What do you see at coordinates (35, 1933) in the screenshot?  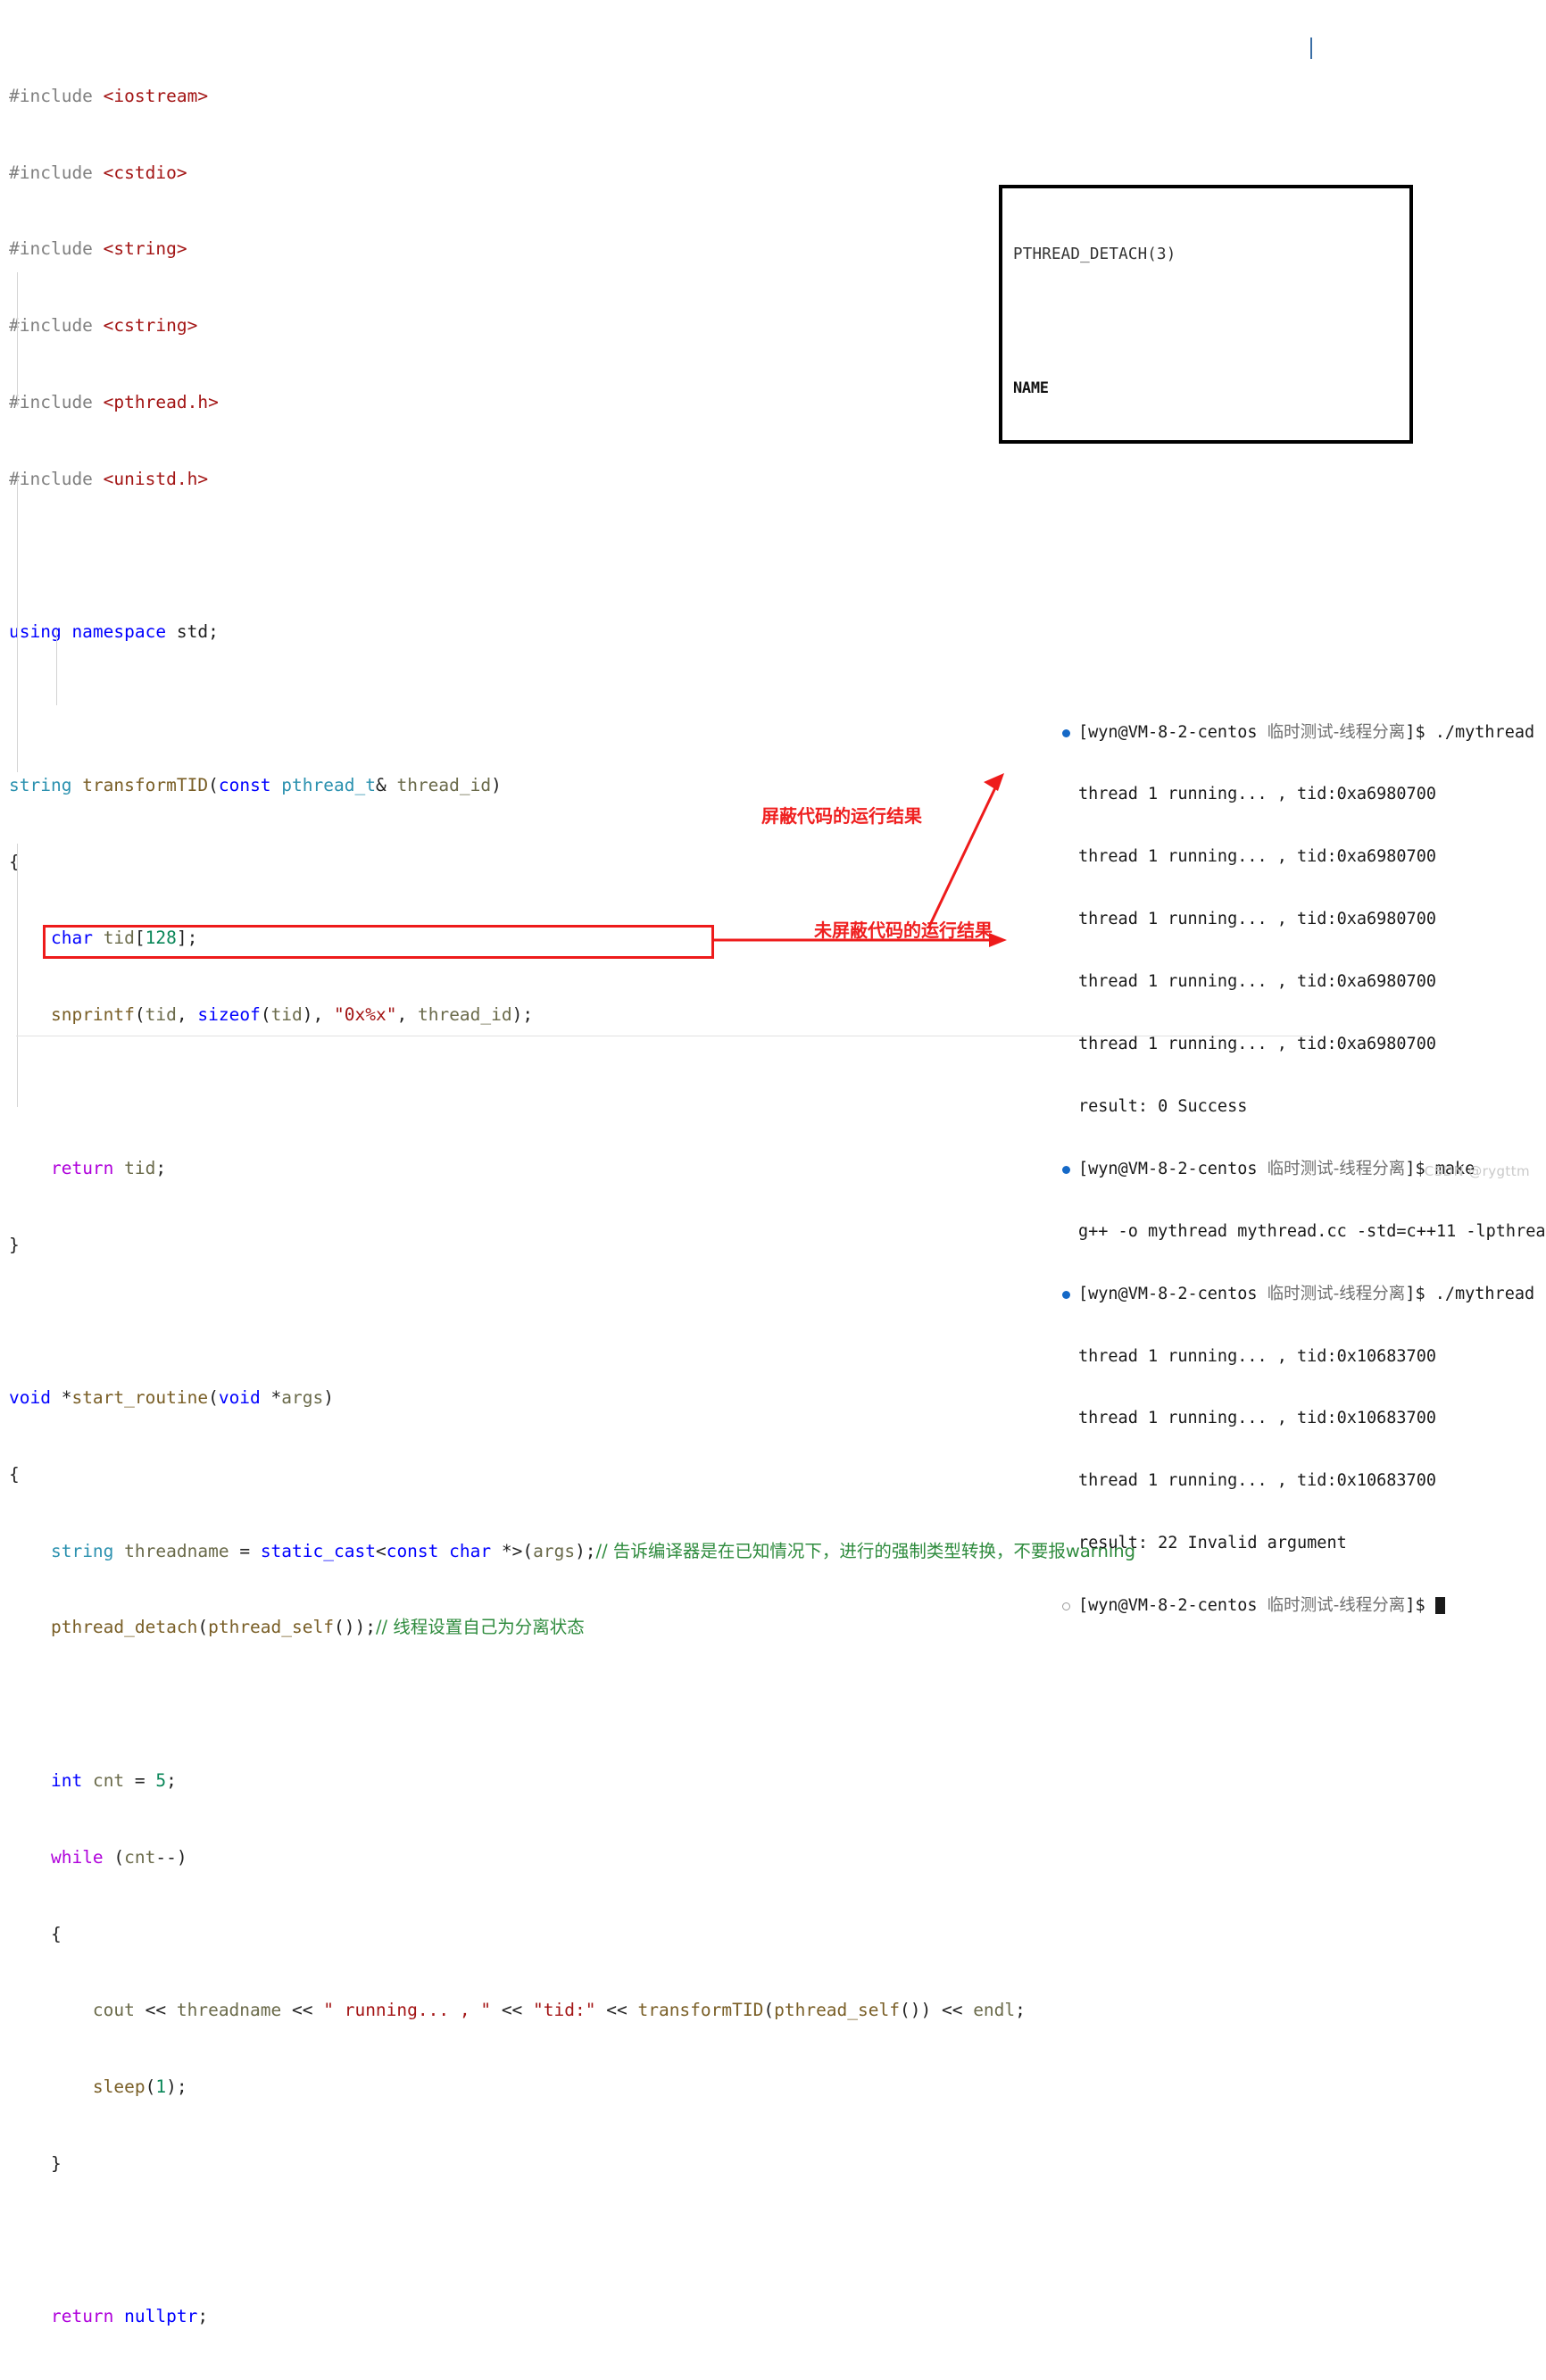 I see `code-line: {` at bounding box center [35, 1933].